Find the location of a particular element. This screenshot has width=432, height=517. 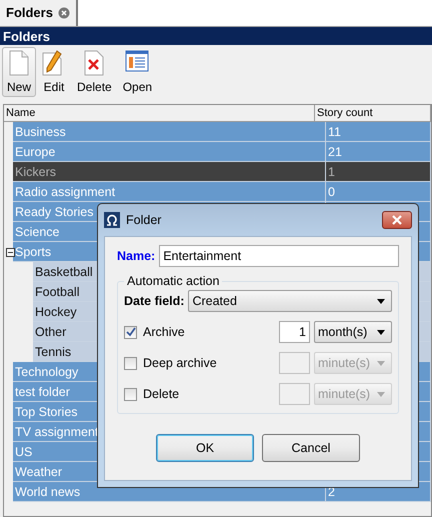

group-title: Automatic action is located at coordinates (173, 281).